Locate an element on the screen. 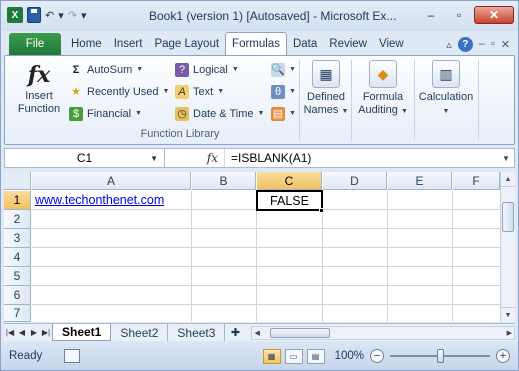  page-layout-view-icon: ▭ is located at coordinates (293, 356).